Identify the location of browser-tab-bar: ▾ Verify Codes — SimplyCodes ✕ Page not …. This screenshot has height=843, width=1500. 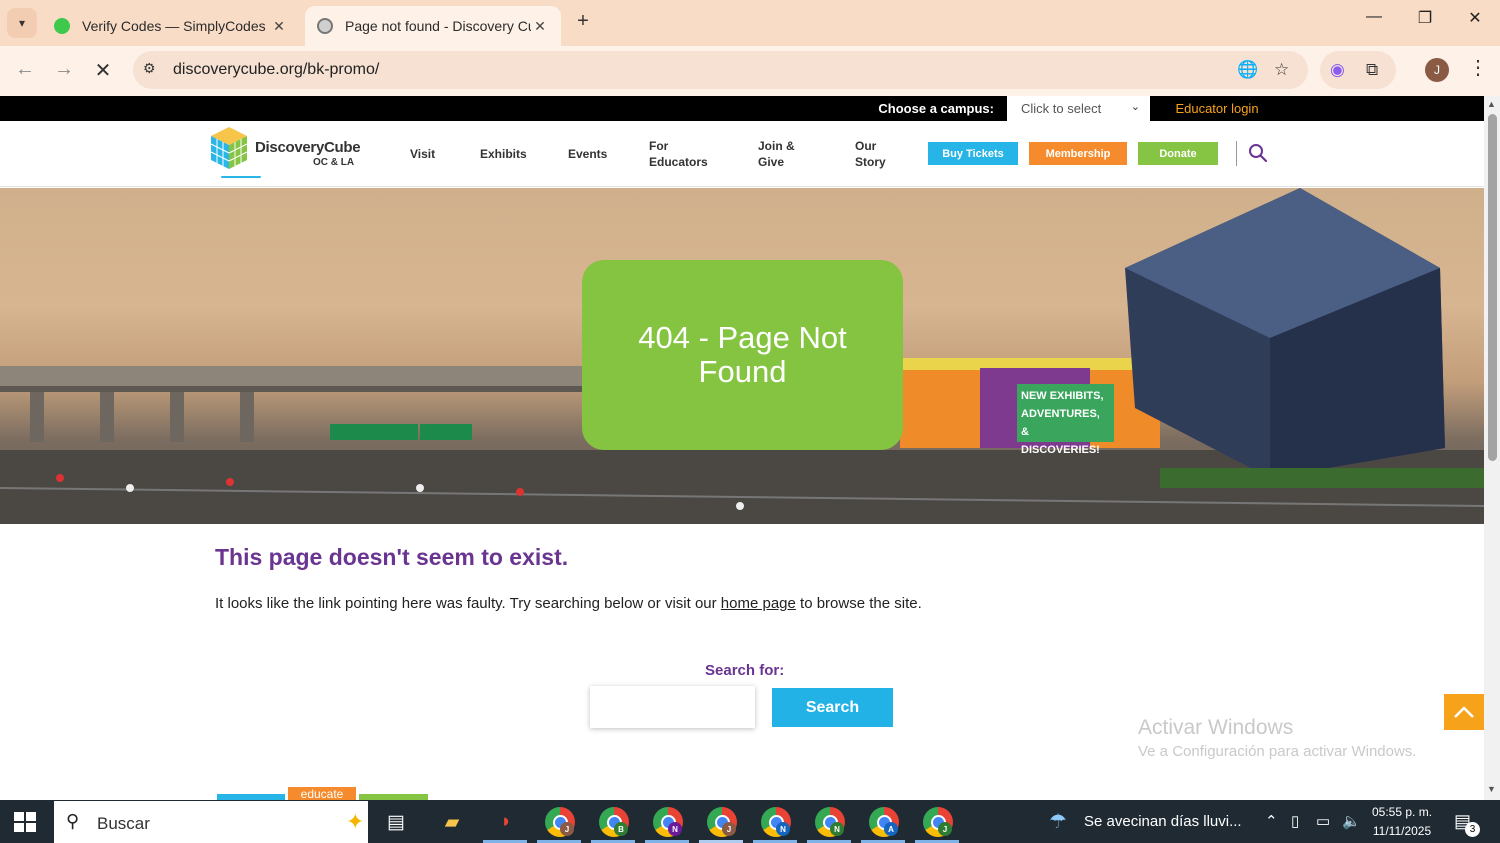
(750, 23).